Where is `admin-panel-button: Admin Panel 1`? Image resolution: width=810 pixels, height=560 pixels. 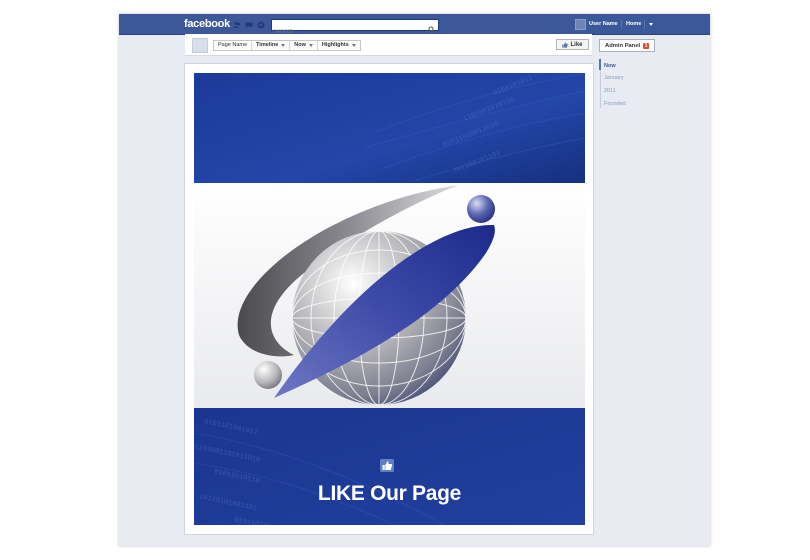 admin-panel-button: Admin Panel 1 is located at coordinates (627, 45).